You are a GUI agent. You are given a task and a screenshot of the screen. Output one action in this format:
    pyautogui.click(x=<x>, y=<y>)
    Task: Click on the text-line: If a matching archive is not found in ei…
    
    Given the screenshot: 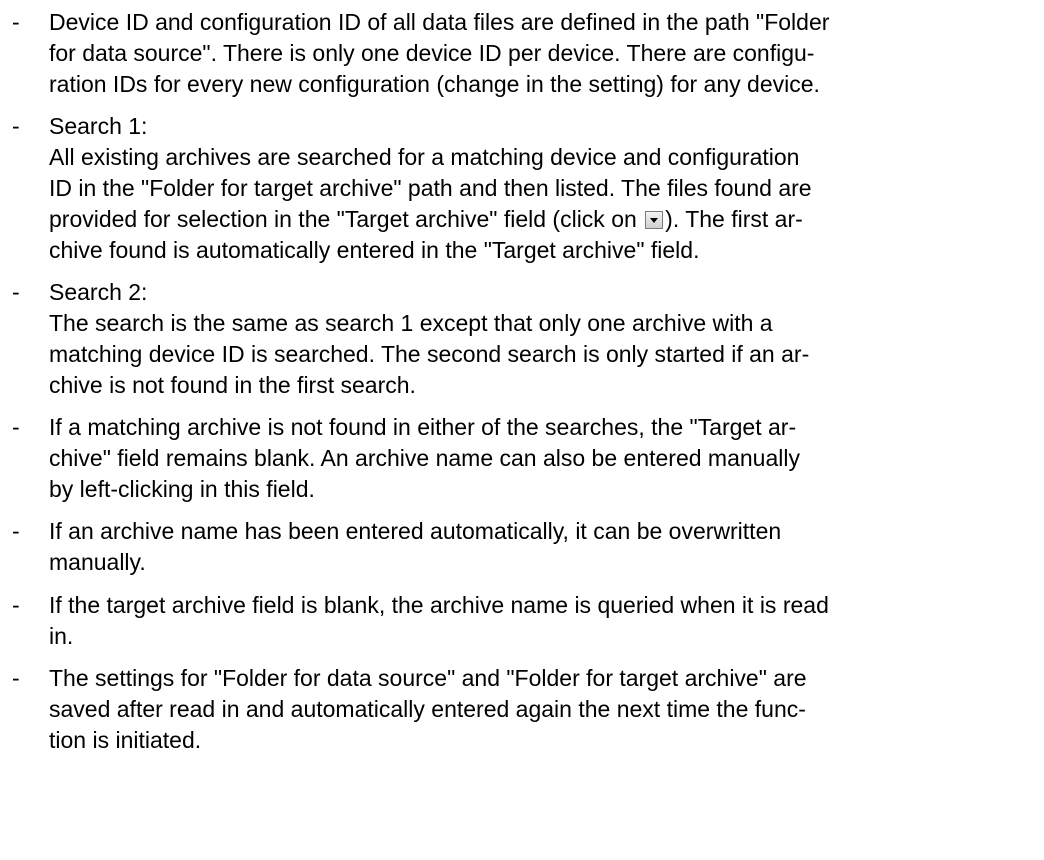 What is the action you would take?
    pyautogui.click(x=423, y=427)
    